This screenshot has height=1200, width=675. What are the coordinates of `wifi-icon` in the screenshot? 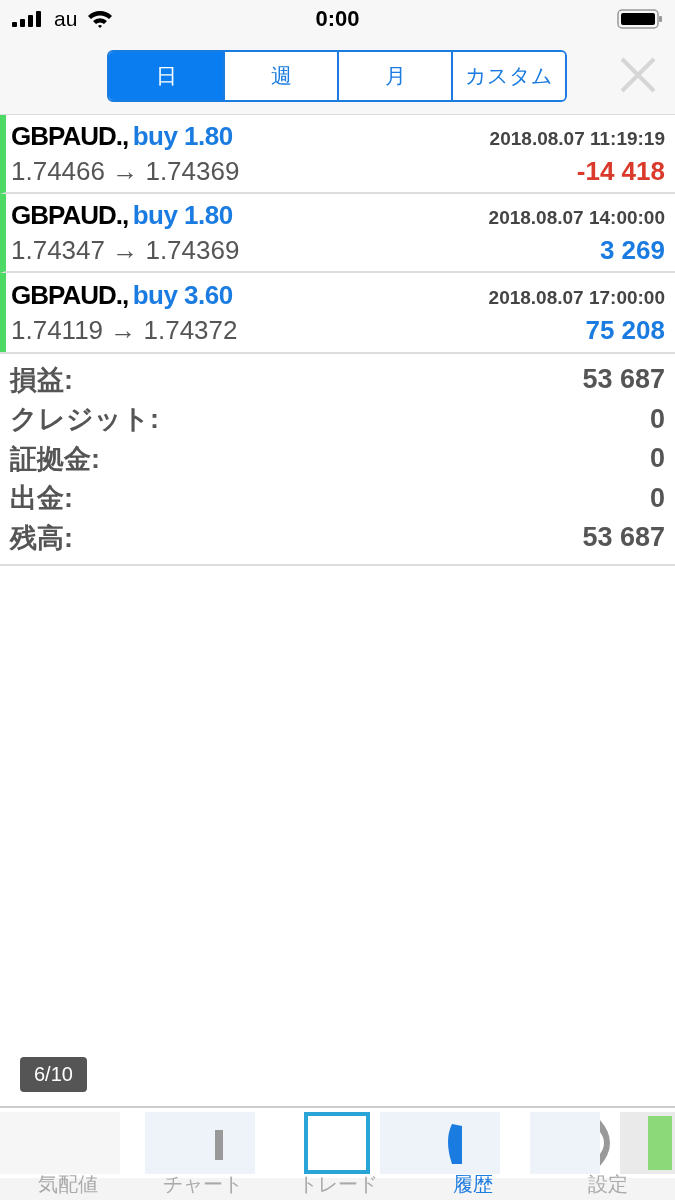 It's located at (100, 19).